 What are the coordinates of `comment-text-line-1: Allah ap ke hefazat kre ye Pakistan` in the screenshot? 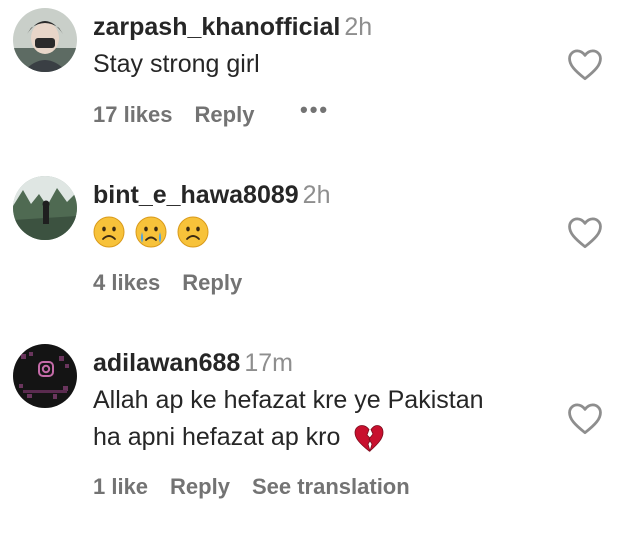 It's located at (288, 400).